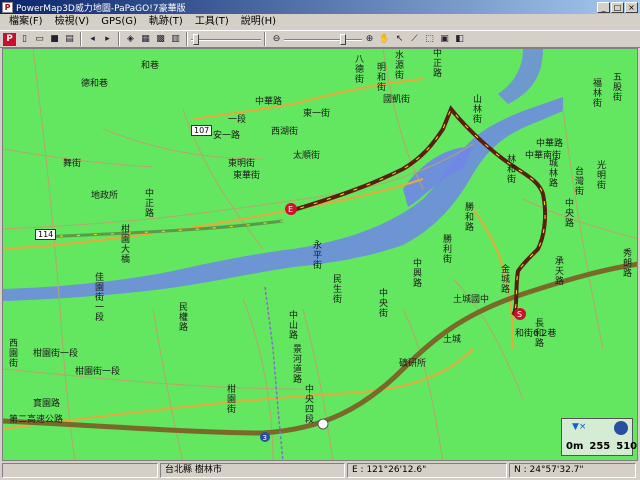 This screenshot has height=480, width=640. Describe the element at coordinates (343, 39) in the screenshot. I see `zoom-slider-thumb` at that location.